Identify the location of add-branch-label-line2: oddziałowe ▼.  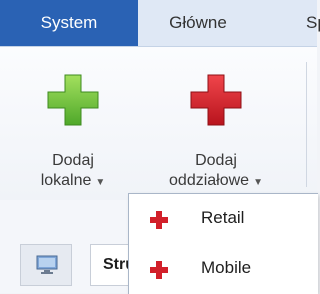
(216, 180).